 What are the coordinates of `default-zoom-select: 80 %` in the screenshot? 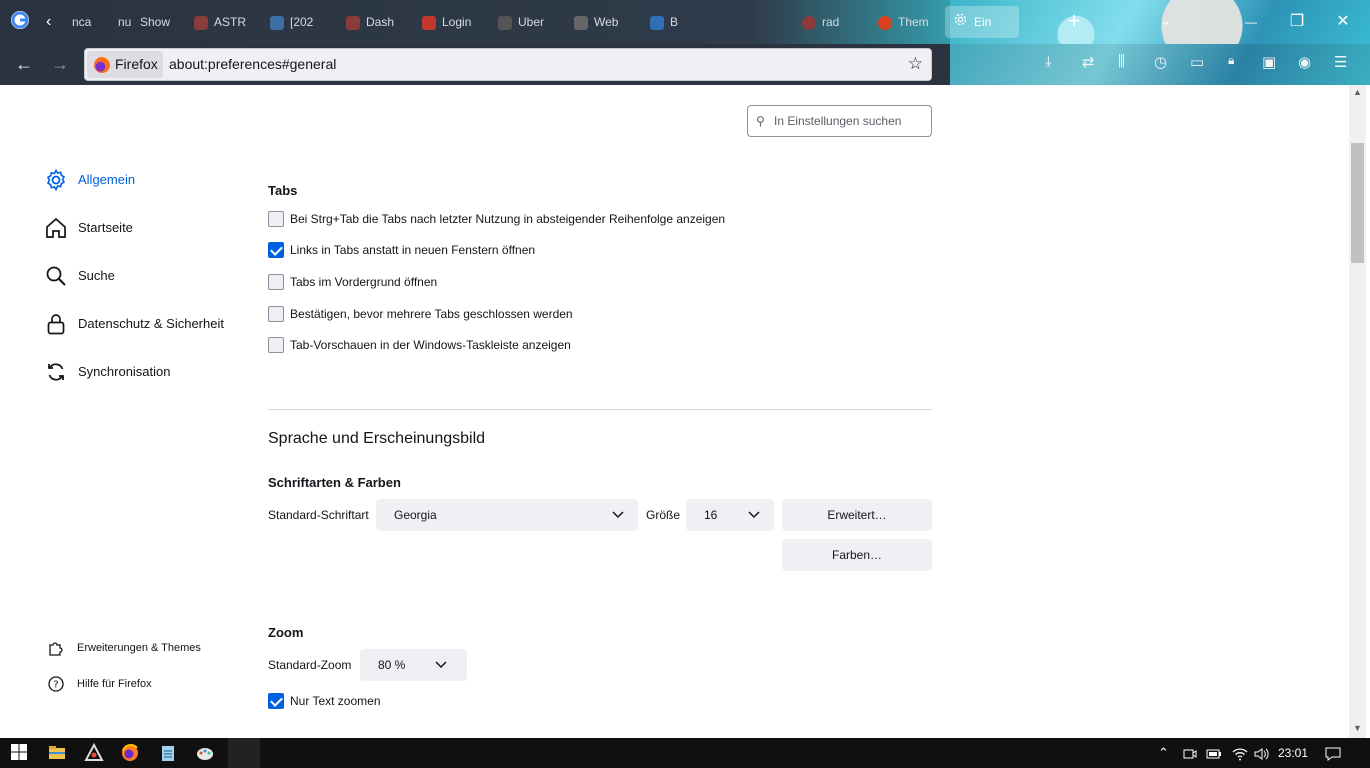 It's located at (413, 665).